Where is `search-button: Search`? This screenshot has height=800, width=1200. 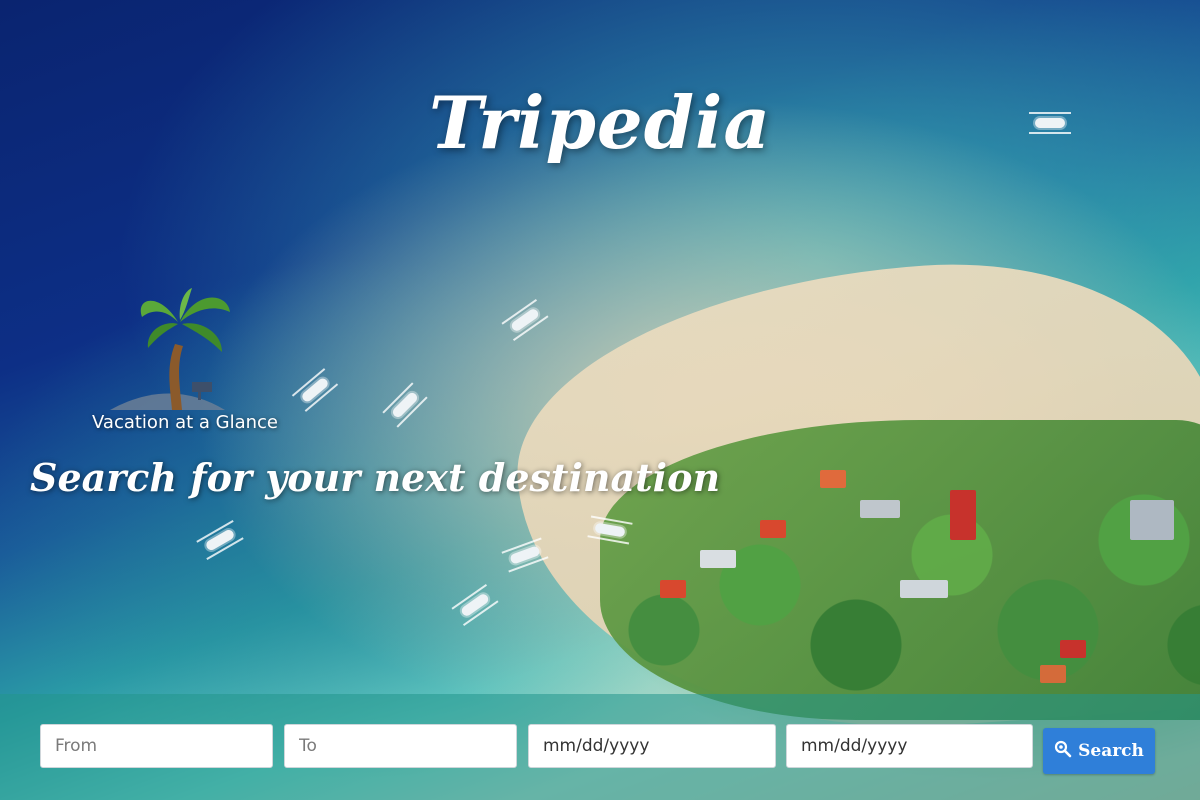 search-button: Search is located at coordinates (1099, 751).